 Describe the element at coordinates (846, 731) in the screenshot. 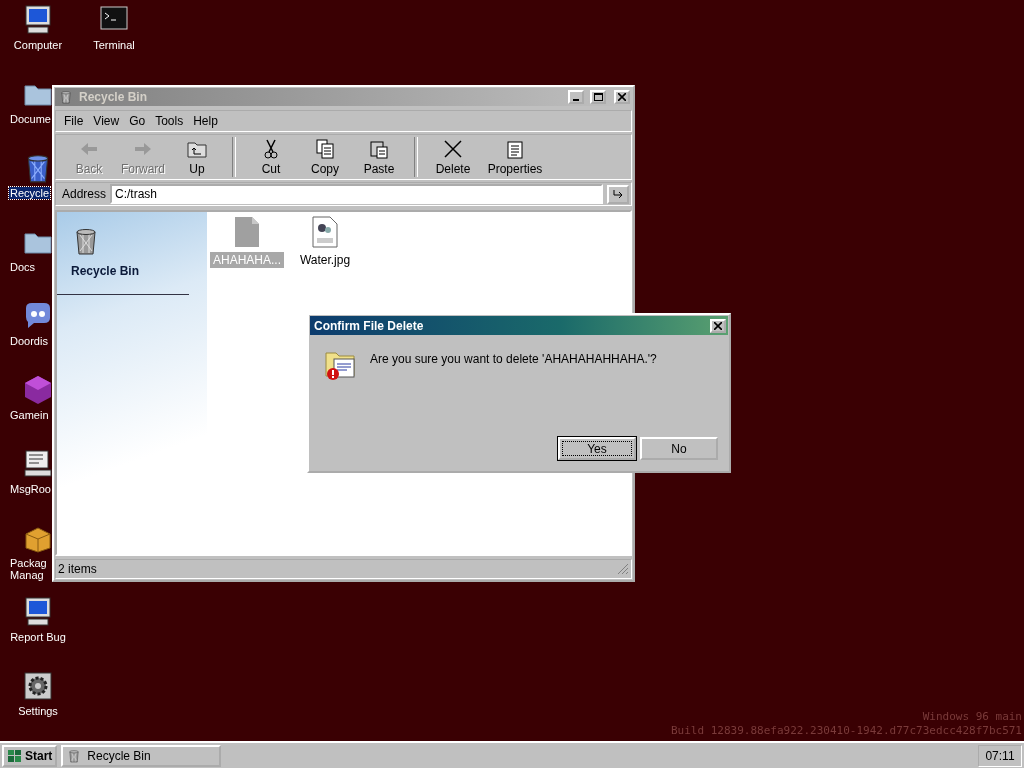

I see `build-info-text: Build 12839.88efa922.230410-1942.d77c73edcc428f7bc571` at that location.